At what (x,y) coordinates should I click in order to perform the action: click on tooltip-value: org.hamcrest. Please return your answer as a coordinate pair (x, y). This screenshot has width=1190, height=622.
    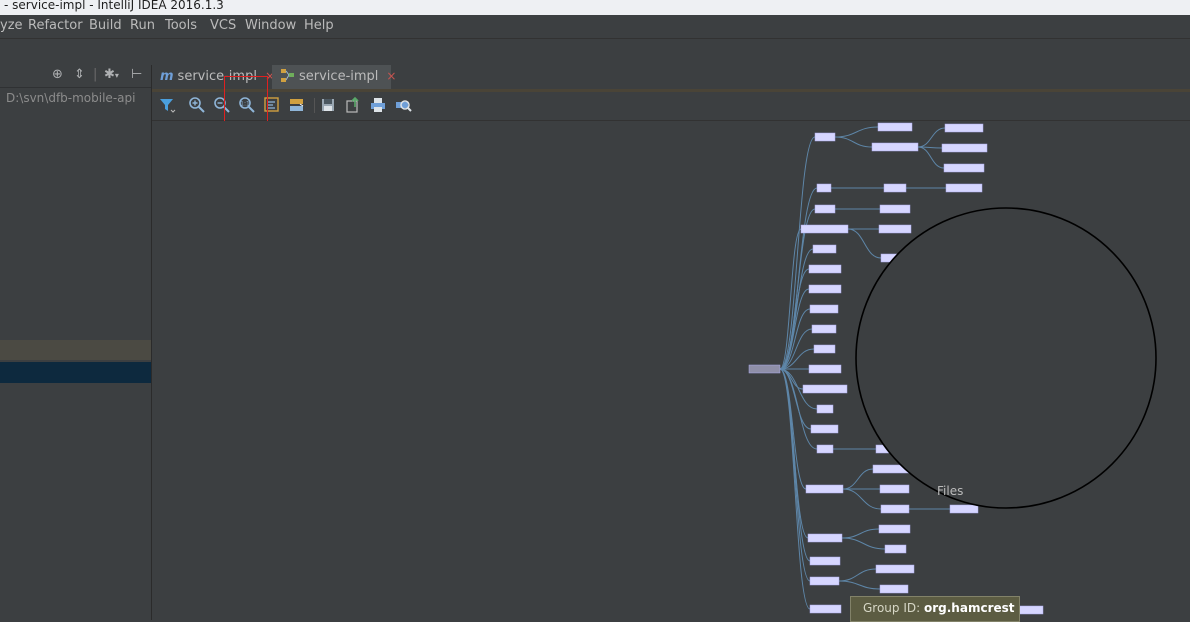
    Looking at the image, I should click on (969, 608).